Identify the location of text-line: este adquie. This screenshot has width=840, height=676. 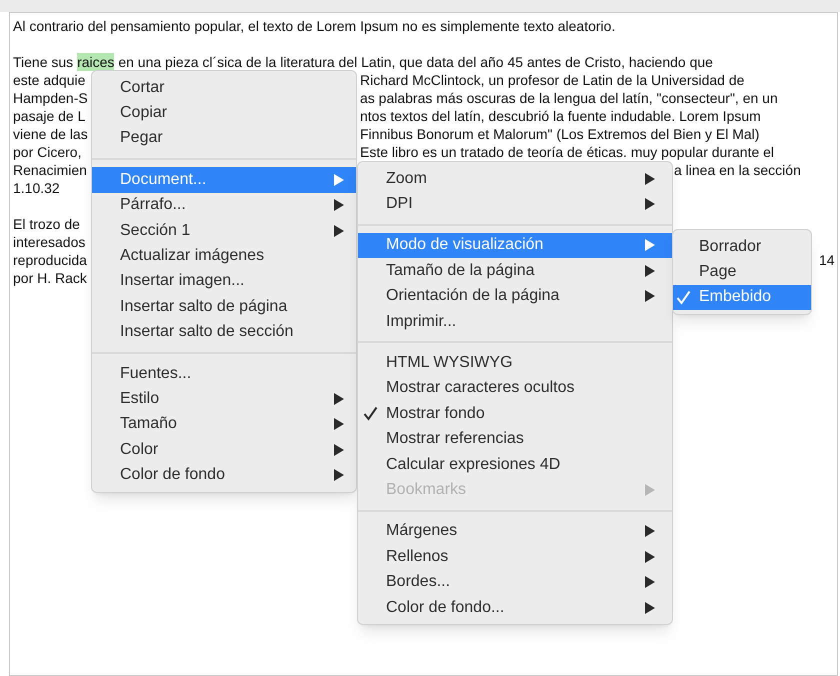
(49, 80).